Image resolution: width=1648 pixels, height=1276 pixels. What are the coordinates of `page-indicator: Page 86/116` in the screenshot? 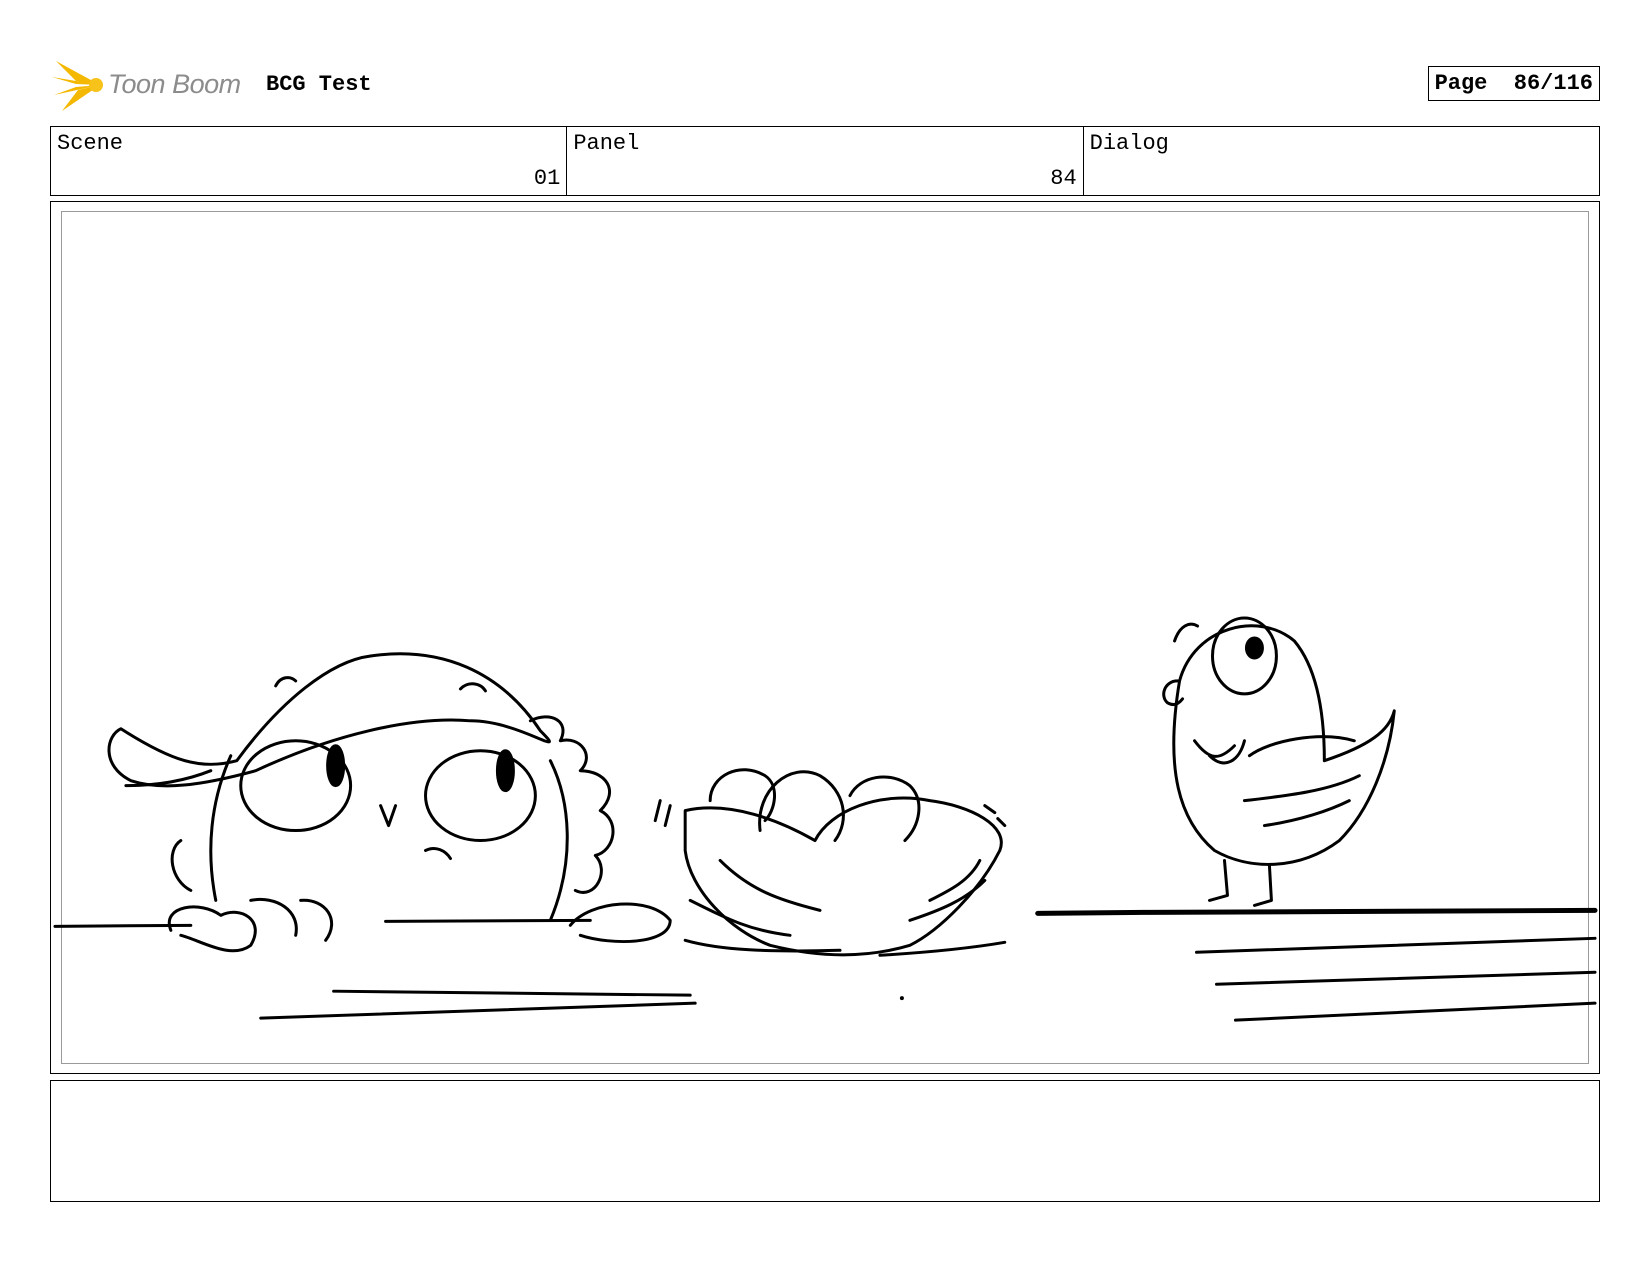 It's located at (1513, 83).